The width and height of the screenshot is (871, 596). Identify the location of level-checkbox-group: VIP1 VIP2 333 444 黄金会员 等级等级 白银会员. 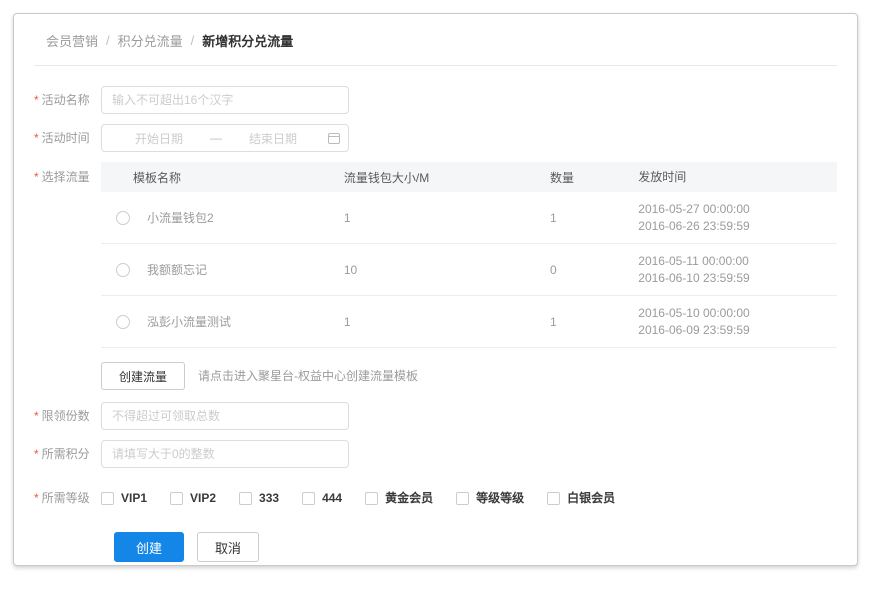
(358, 498).